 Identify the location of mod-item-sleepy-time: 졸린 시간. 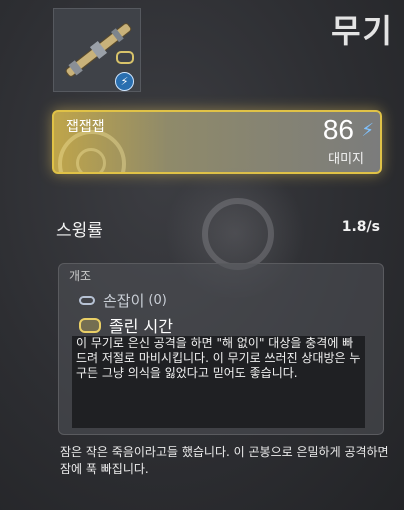
(126, 325).